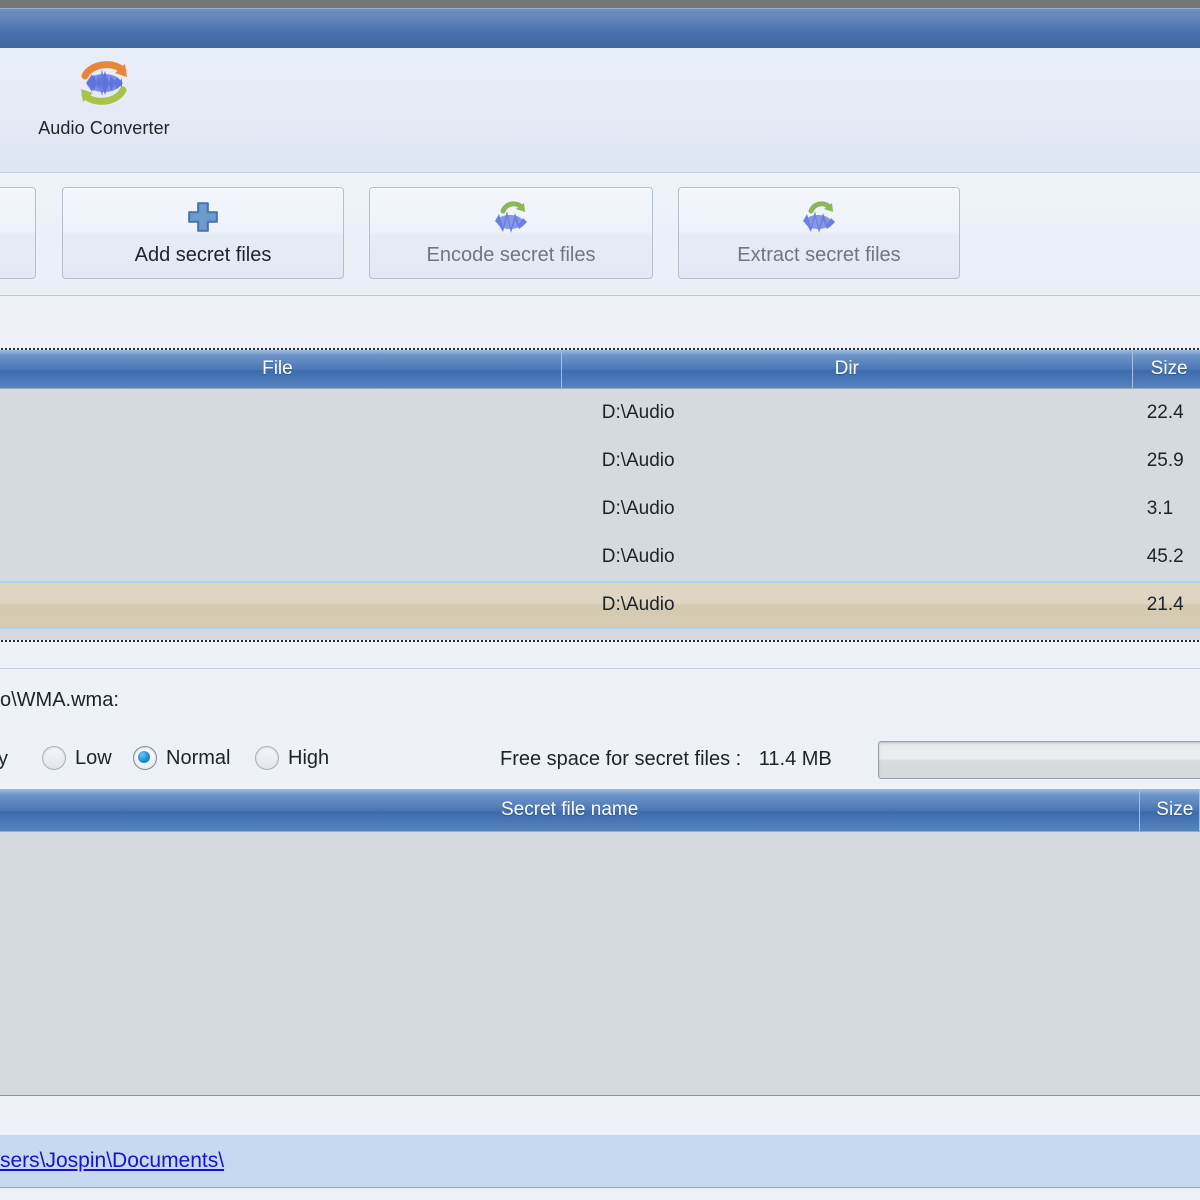 Image resolution: width=1200 pixels, height=1200 pixels. Describe the element at coordinates (1165, 412) in the screenshot. I see `cell-size: 22.4` at that location.